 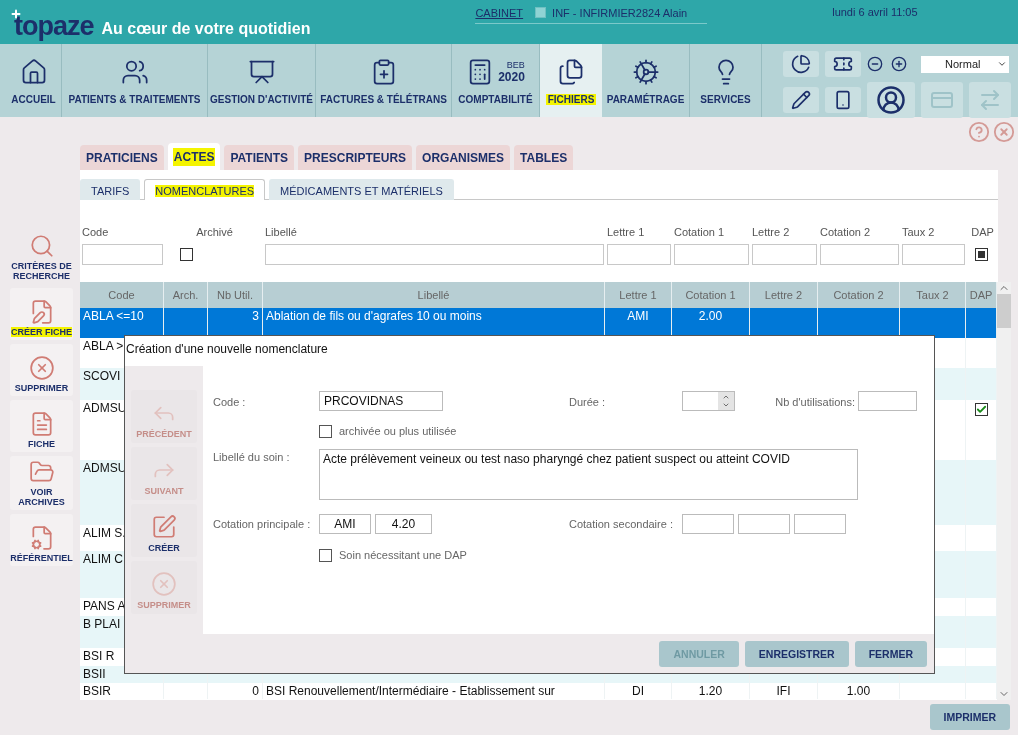 What do you see at coordinates (887, 401) in the screenshot?
I see `usage-count-field` at bounding box center [887, 401].